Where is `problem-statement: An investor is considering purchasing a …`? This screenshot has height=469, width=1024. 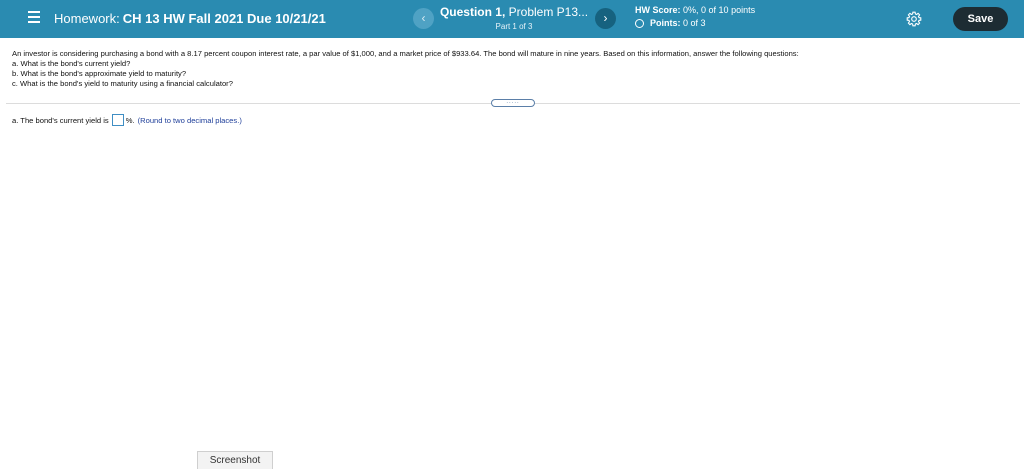
problem-statement: An investor is considering purchasing a … is located at coordinates (512, 69).